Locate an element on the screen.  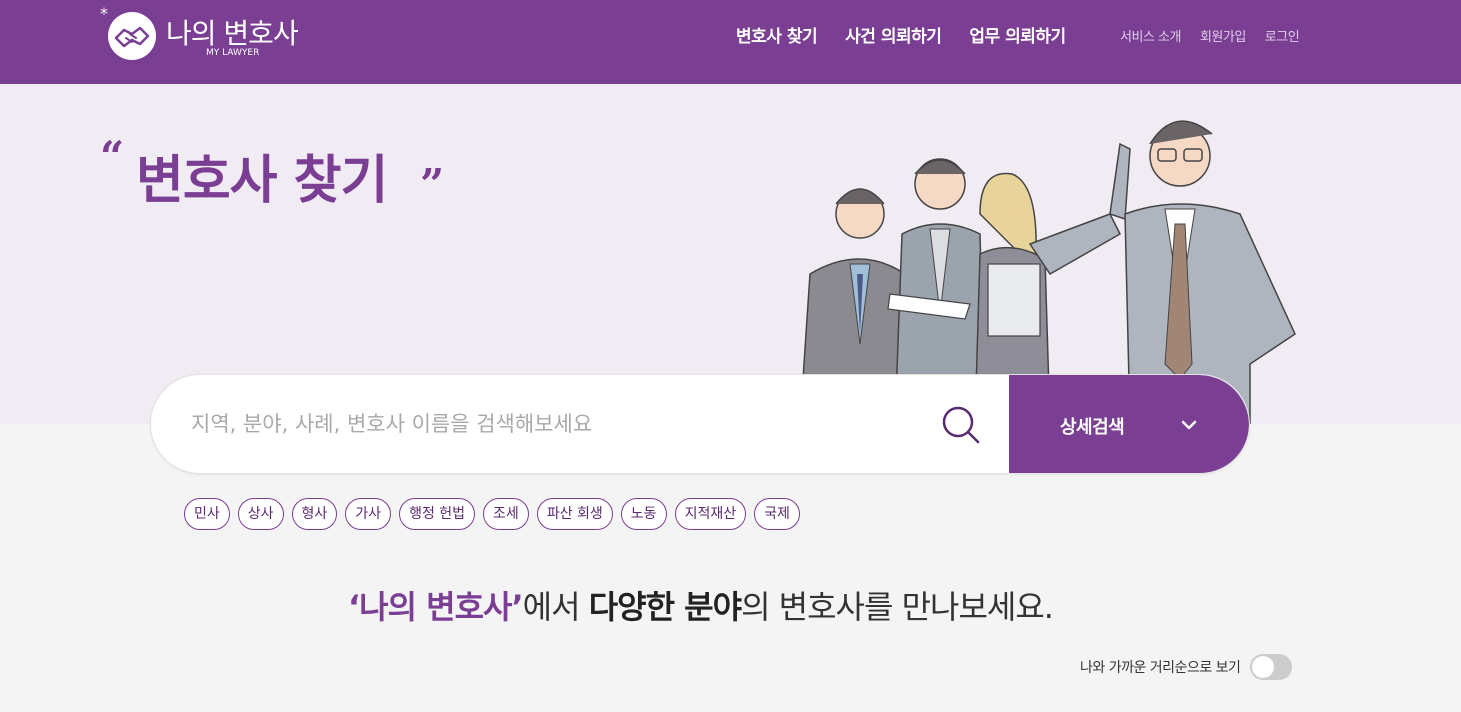
tag-international: 국제 is located at coordinates (777, 514).